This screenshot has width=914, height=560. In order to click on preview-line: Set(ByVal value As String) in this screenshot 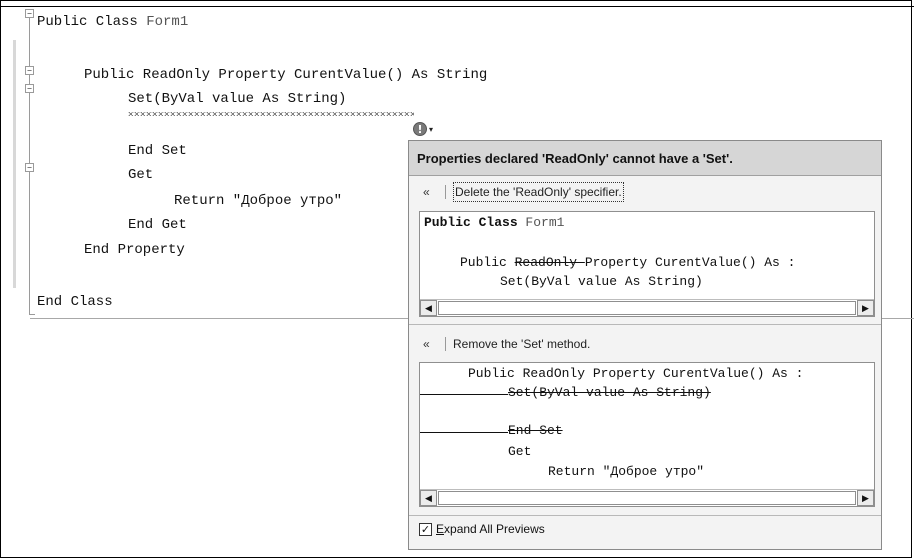, I will do `click(601, 281)`.